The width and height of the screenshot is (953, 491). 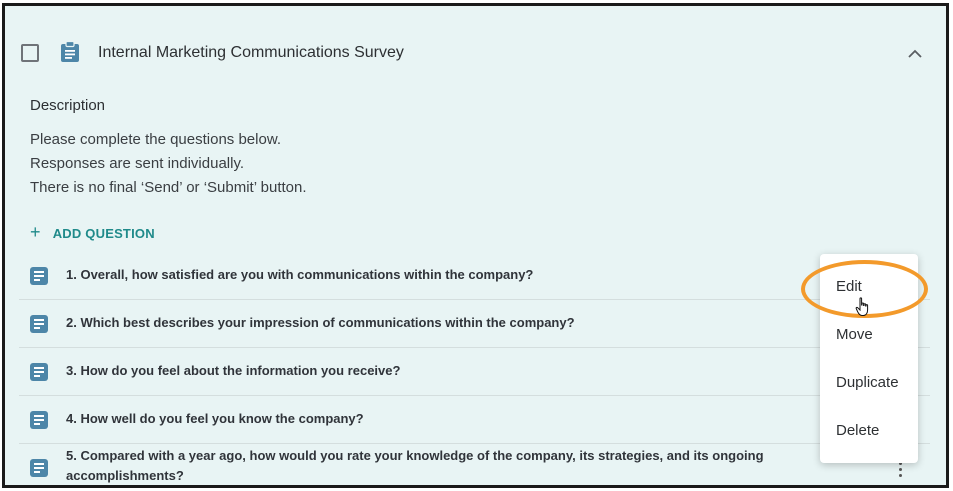 I want to click on description-heading: Description, so click(x=68, y=105).